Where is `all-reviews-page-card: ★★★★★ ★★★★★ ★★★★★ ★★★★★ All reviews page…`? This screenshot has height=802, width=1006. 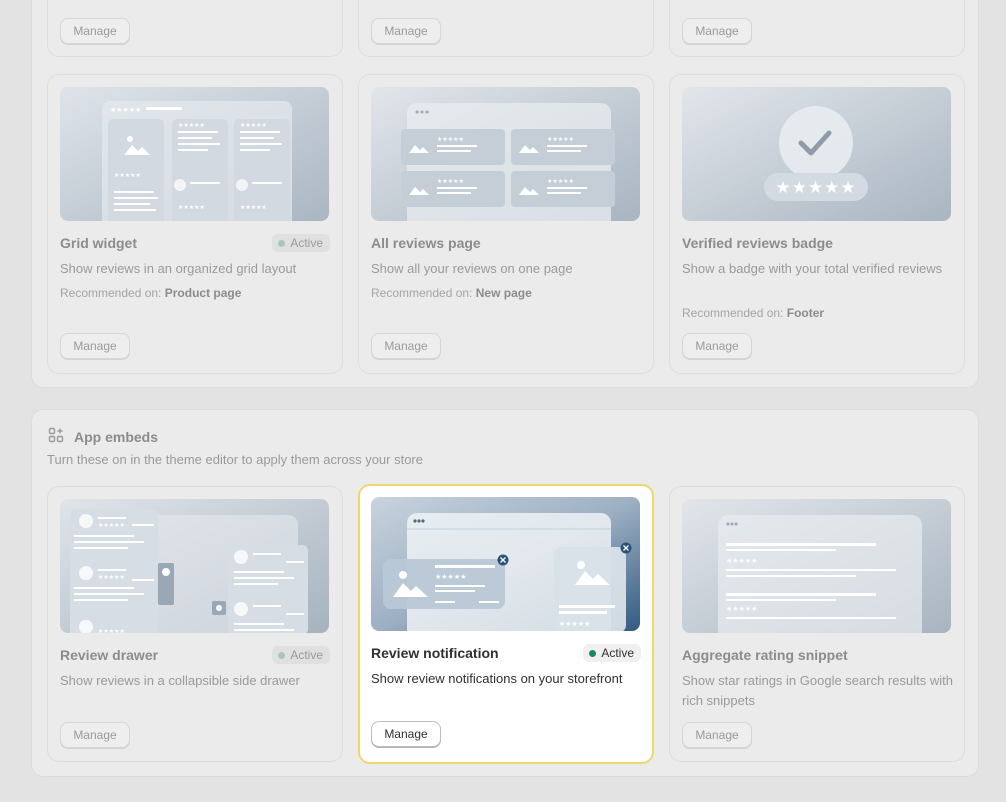 all-reviews-page-card: ★★★★★ ★★★★★ ★★★★★ ★★★★★ All reviews page… is located at coordinates (506, 224).